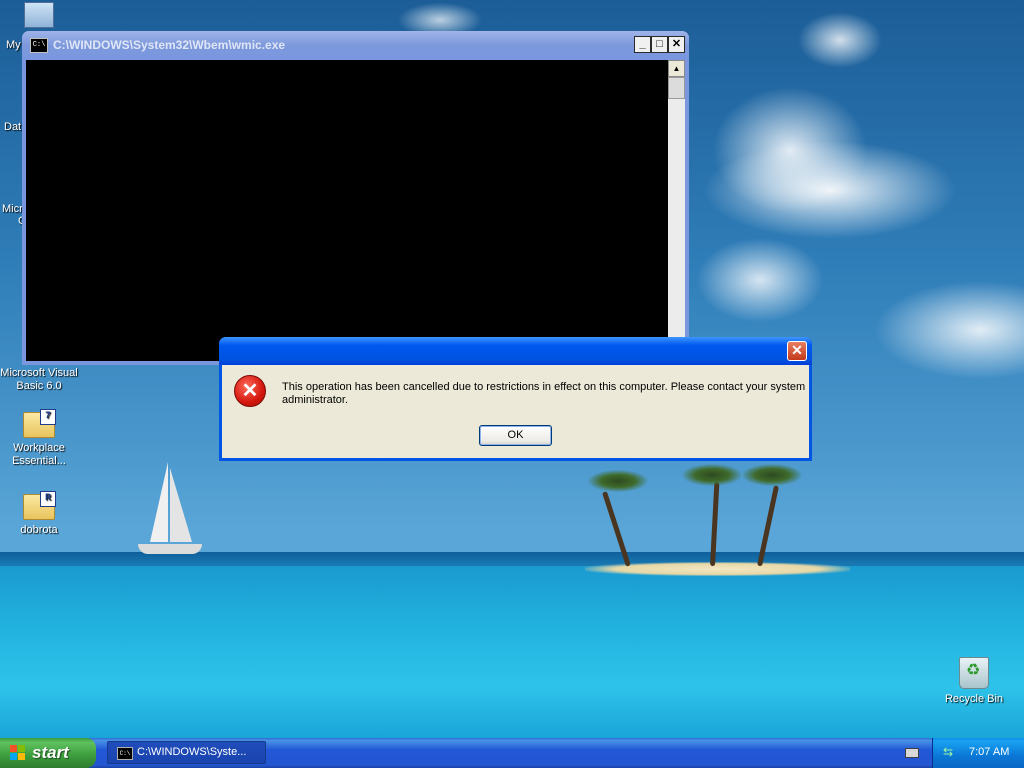 The image size is (1024, 768). Describe the element at coordinates (39, 530) in the screenshot. I see `desktop-icon-label: dobrota` at that location.